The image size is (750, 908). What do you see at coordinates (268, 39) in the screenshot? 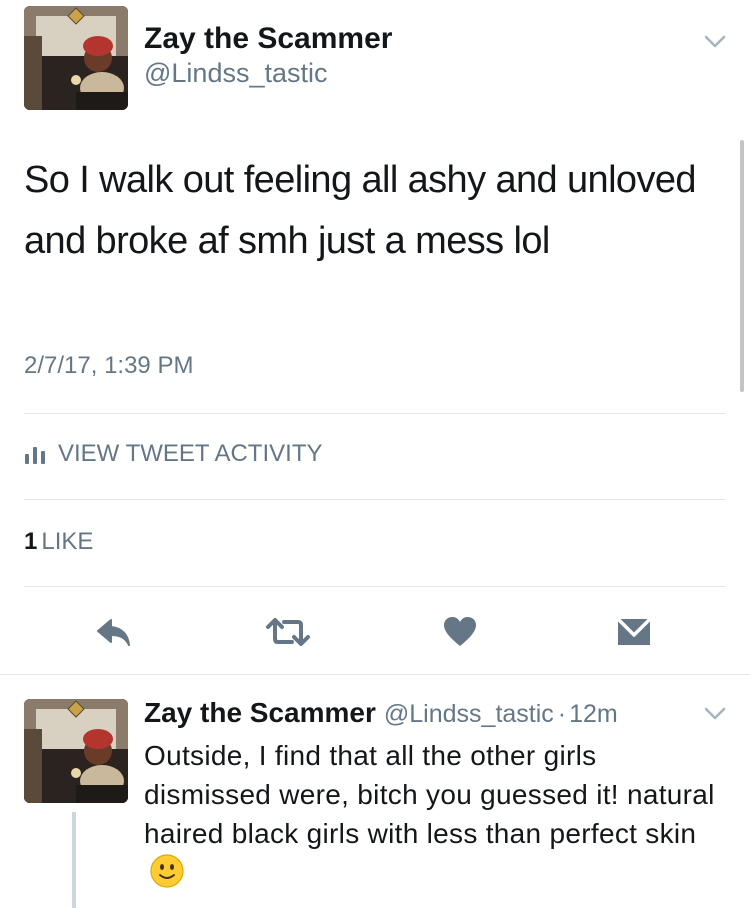
I see `author-name: Zay the Scammer` at bounding box center [268, 39].